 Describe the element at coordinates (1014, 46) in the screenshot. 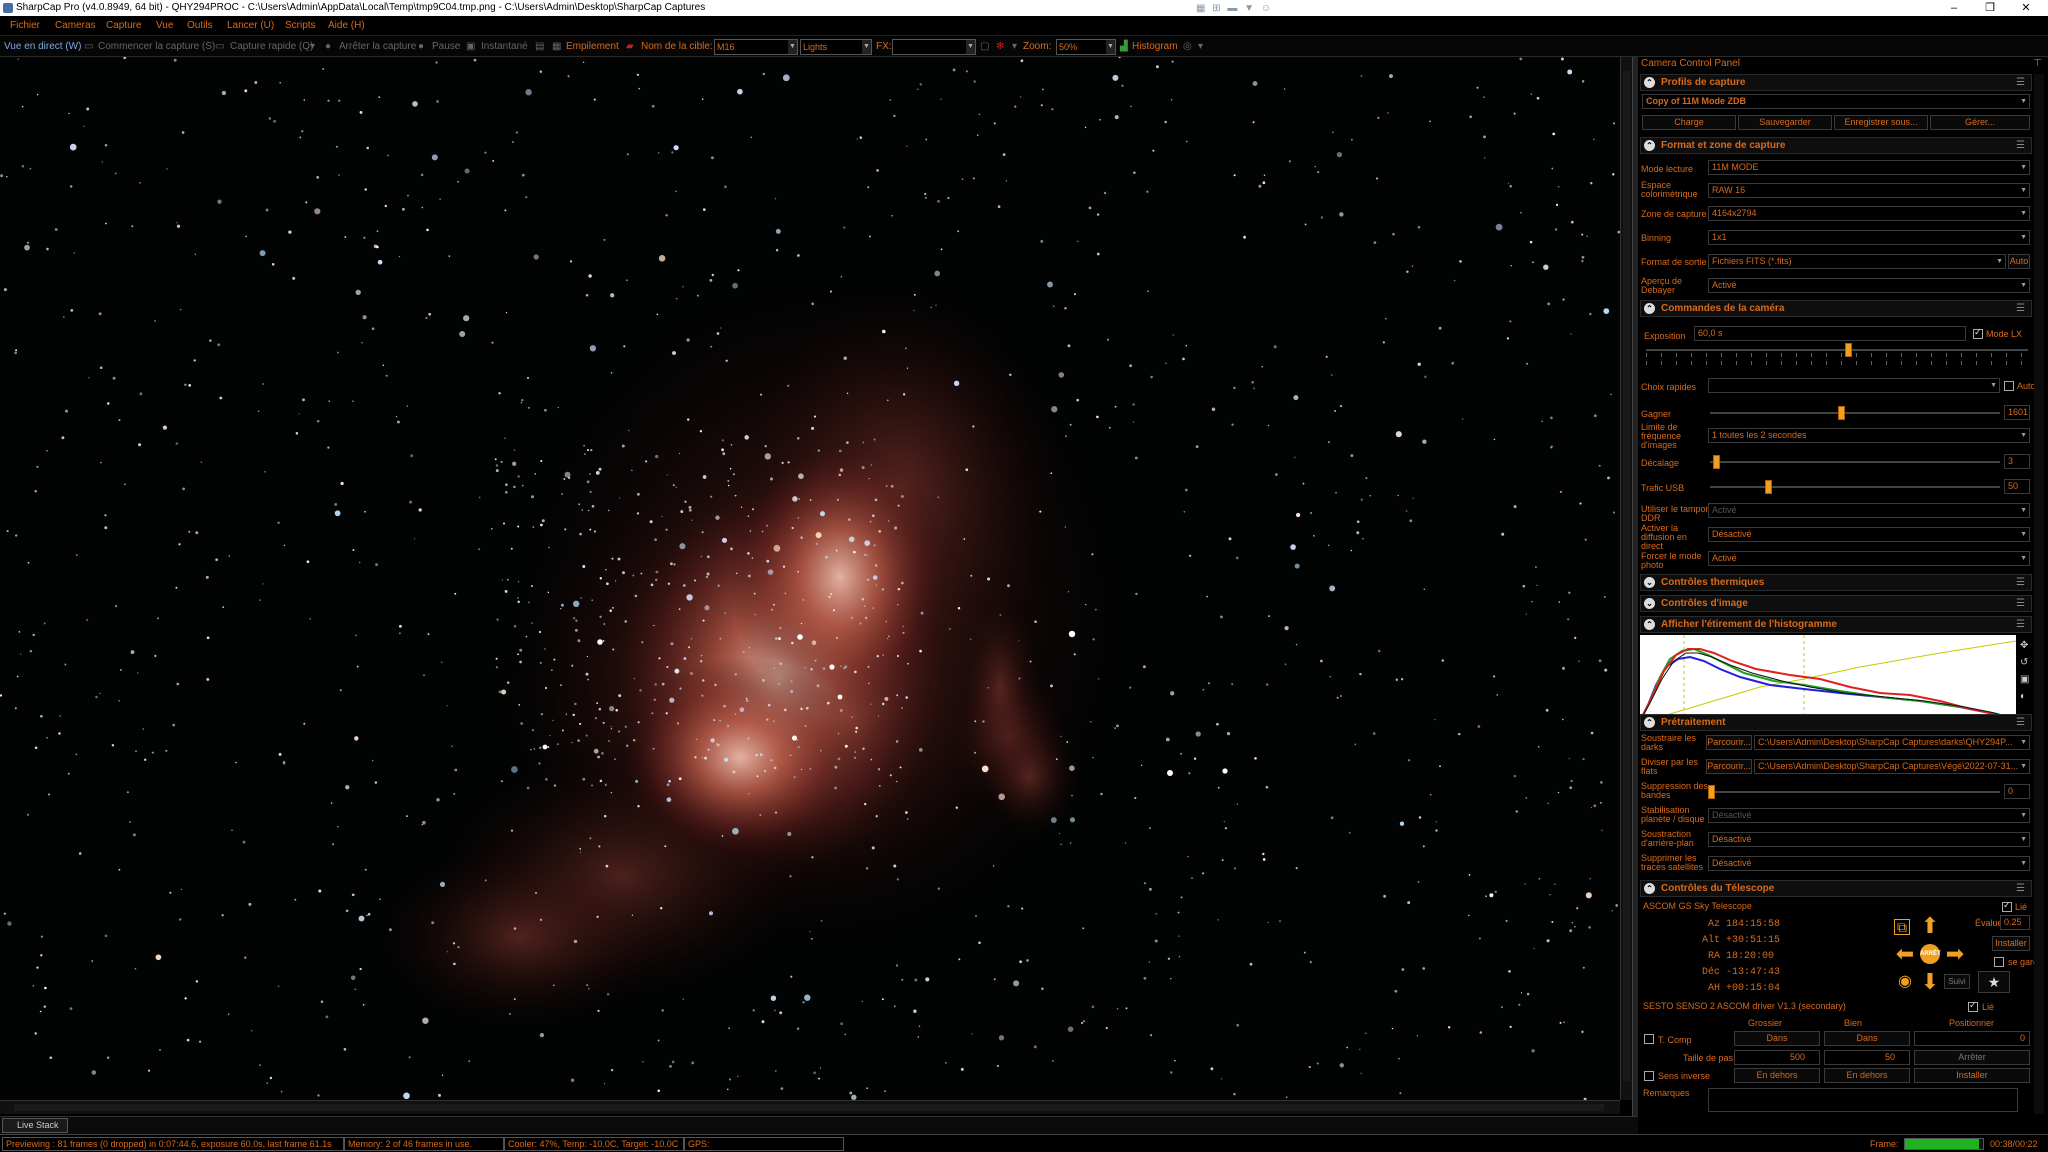

I see `reticle-dropdown-icon: ▾` at that location.